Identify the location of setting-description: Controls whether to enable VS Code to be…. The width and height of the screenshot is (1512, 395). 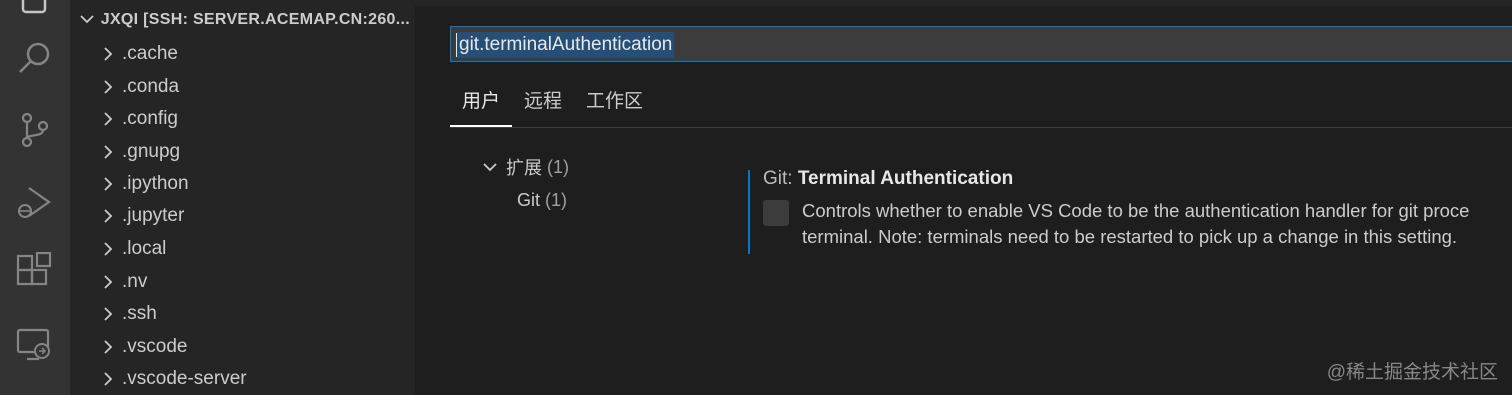
(1157, 224).